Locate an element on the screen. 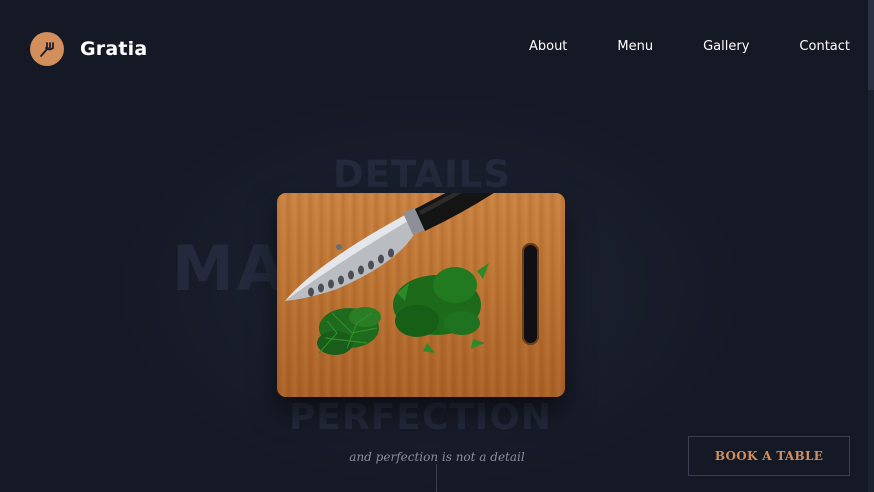 Image resolution: width=874 pixels, height=492 pixels. knife-and-herbs-illustration is located at coordinates (389, 274).